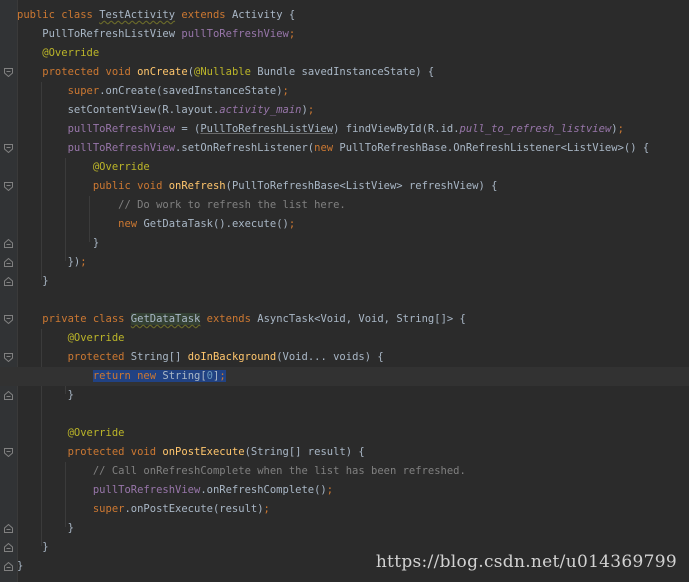 This screenshot has width=689, height=582. I want to click on code-token: Bundle savedInstanceState) {, so click(342, 72).